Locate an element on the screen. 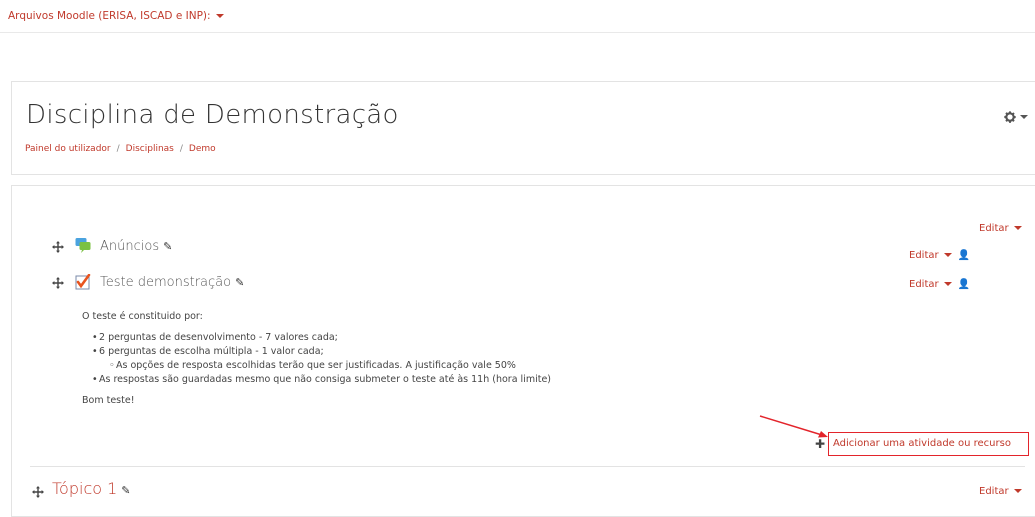  site-menu: Arquivos Moodle (ERISA, ISCAD e INP): is located at coordinates (116, 16).